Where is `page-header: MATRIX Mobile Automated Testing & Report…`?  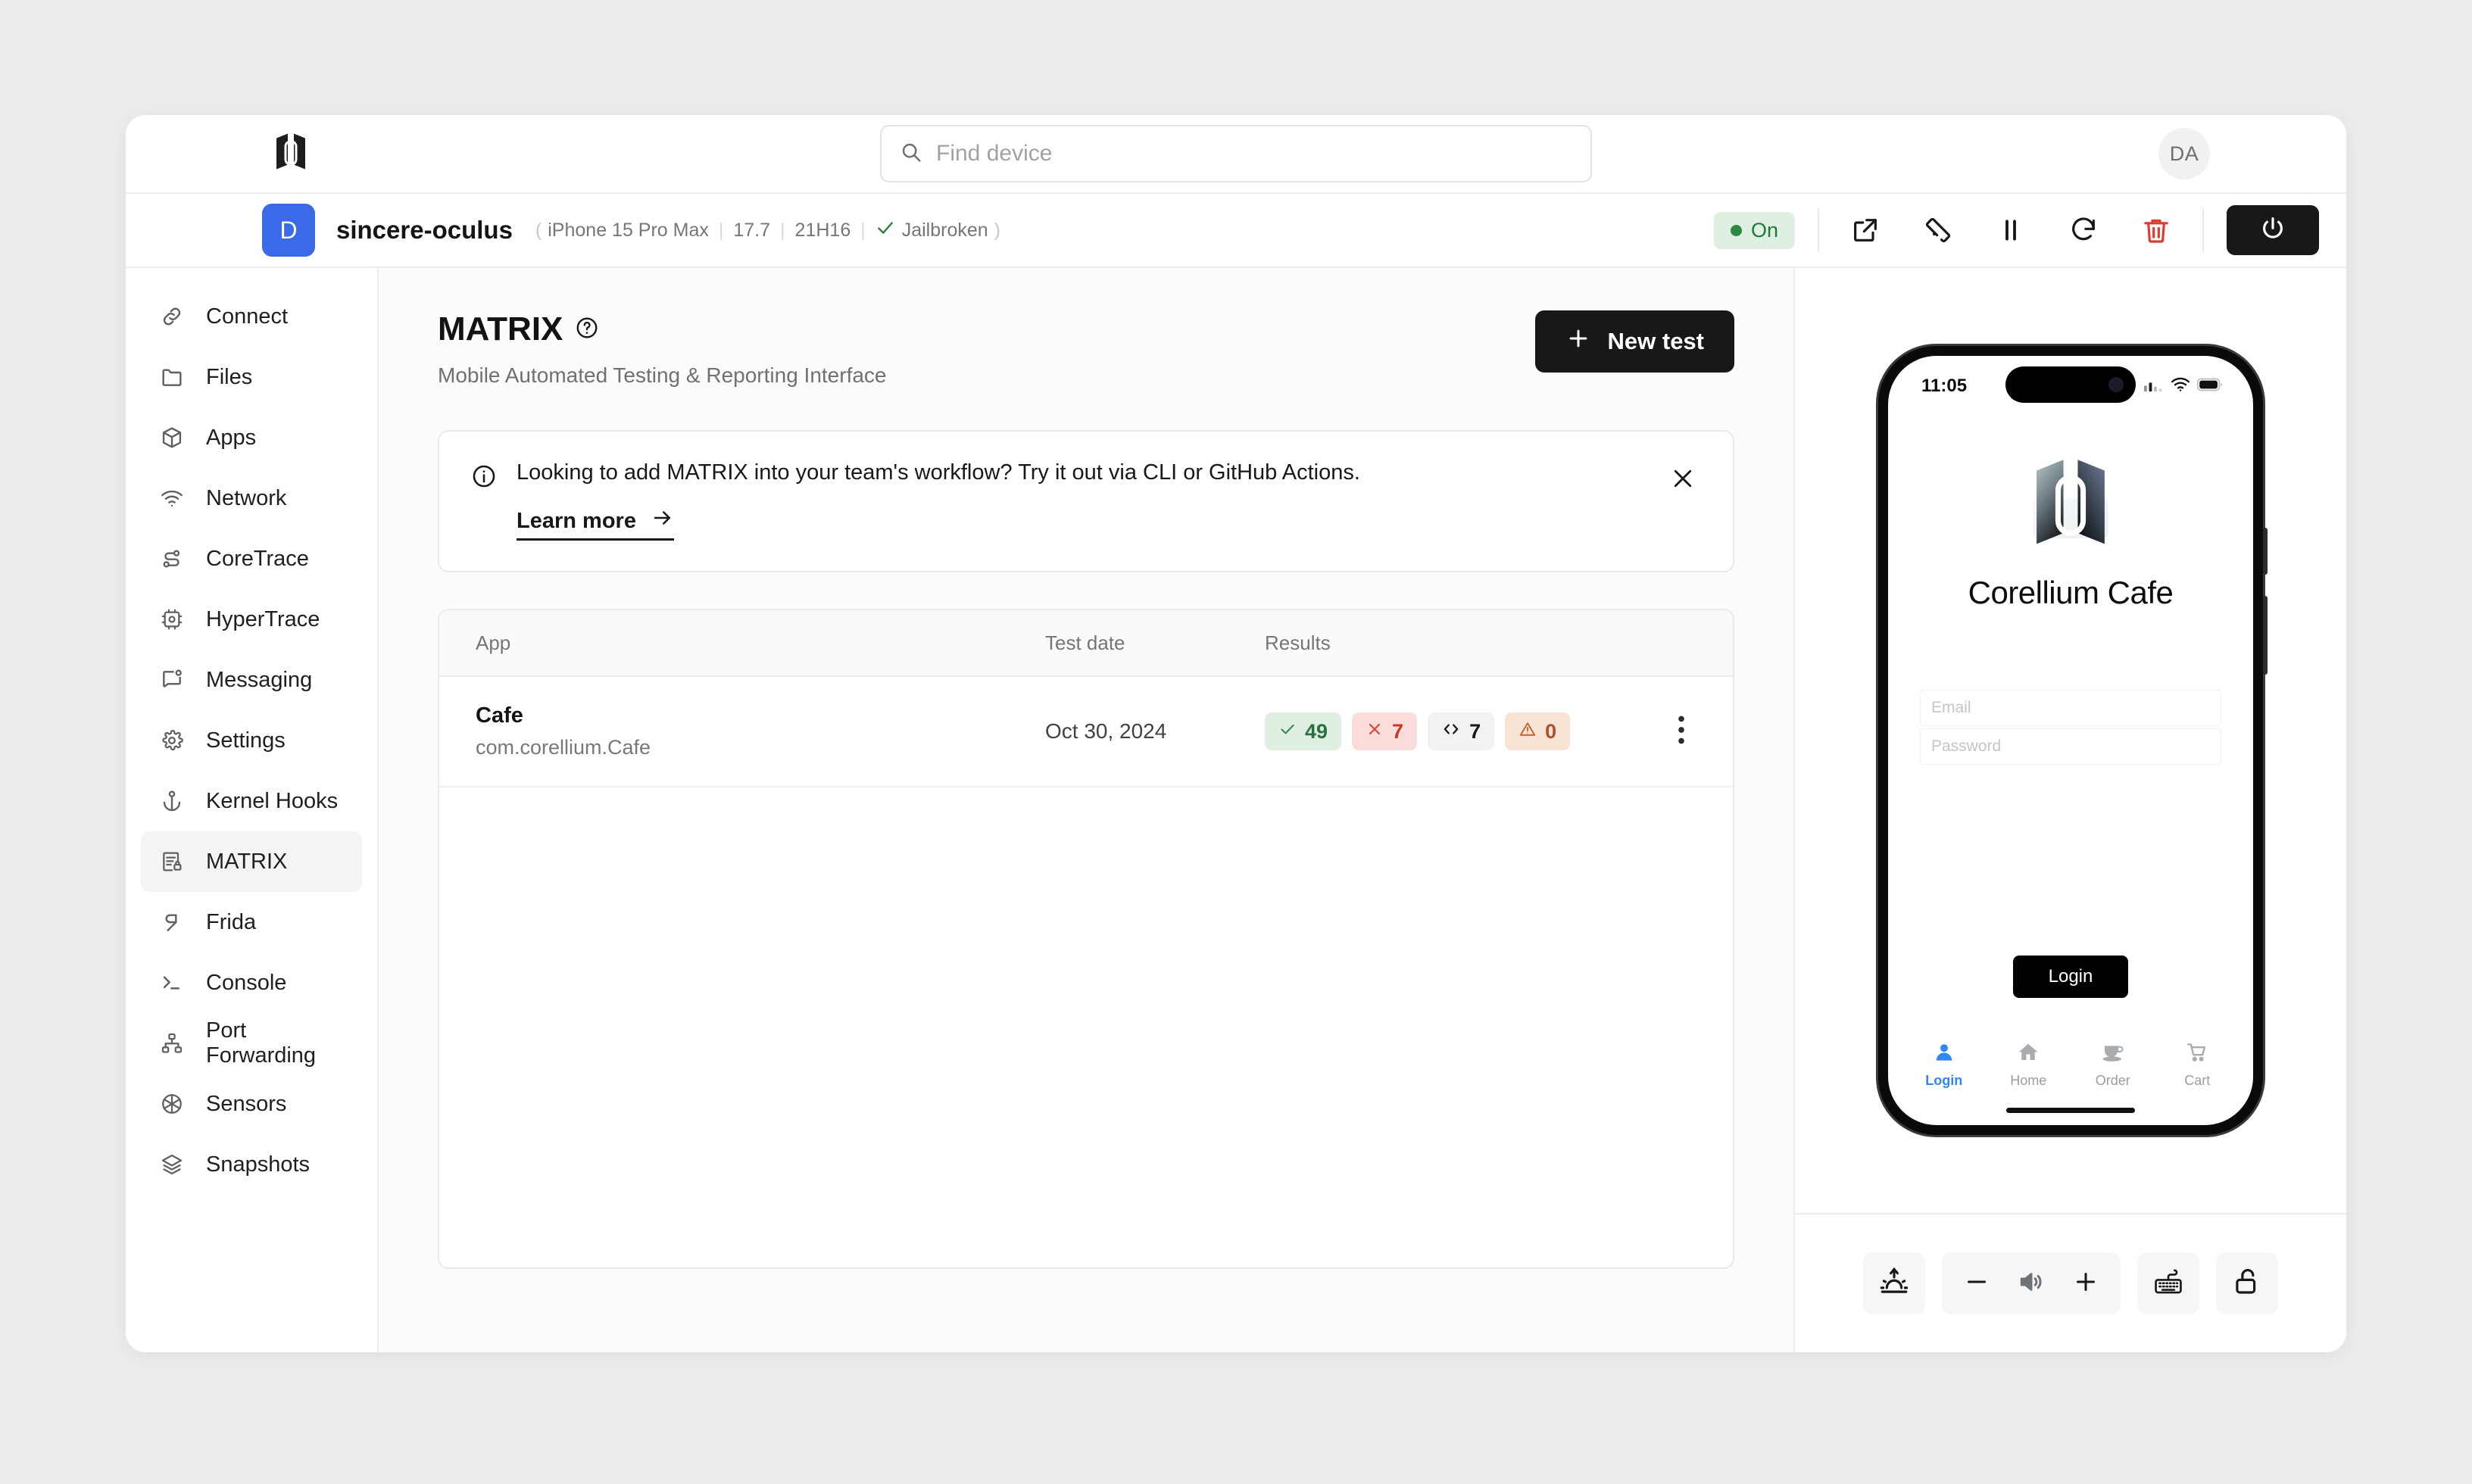
page-header: MATRIX Mobile Automated Testing & Report… is located at coordinates (1086, 349).